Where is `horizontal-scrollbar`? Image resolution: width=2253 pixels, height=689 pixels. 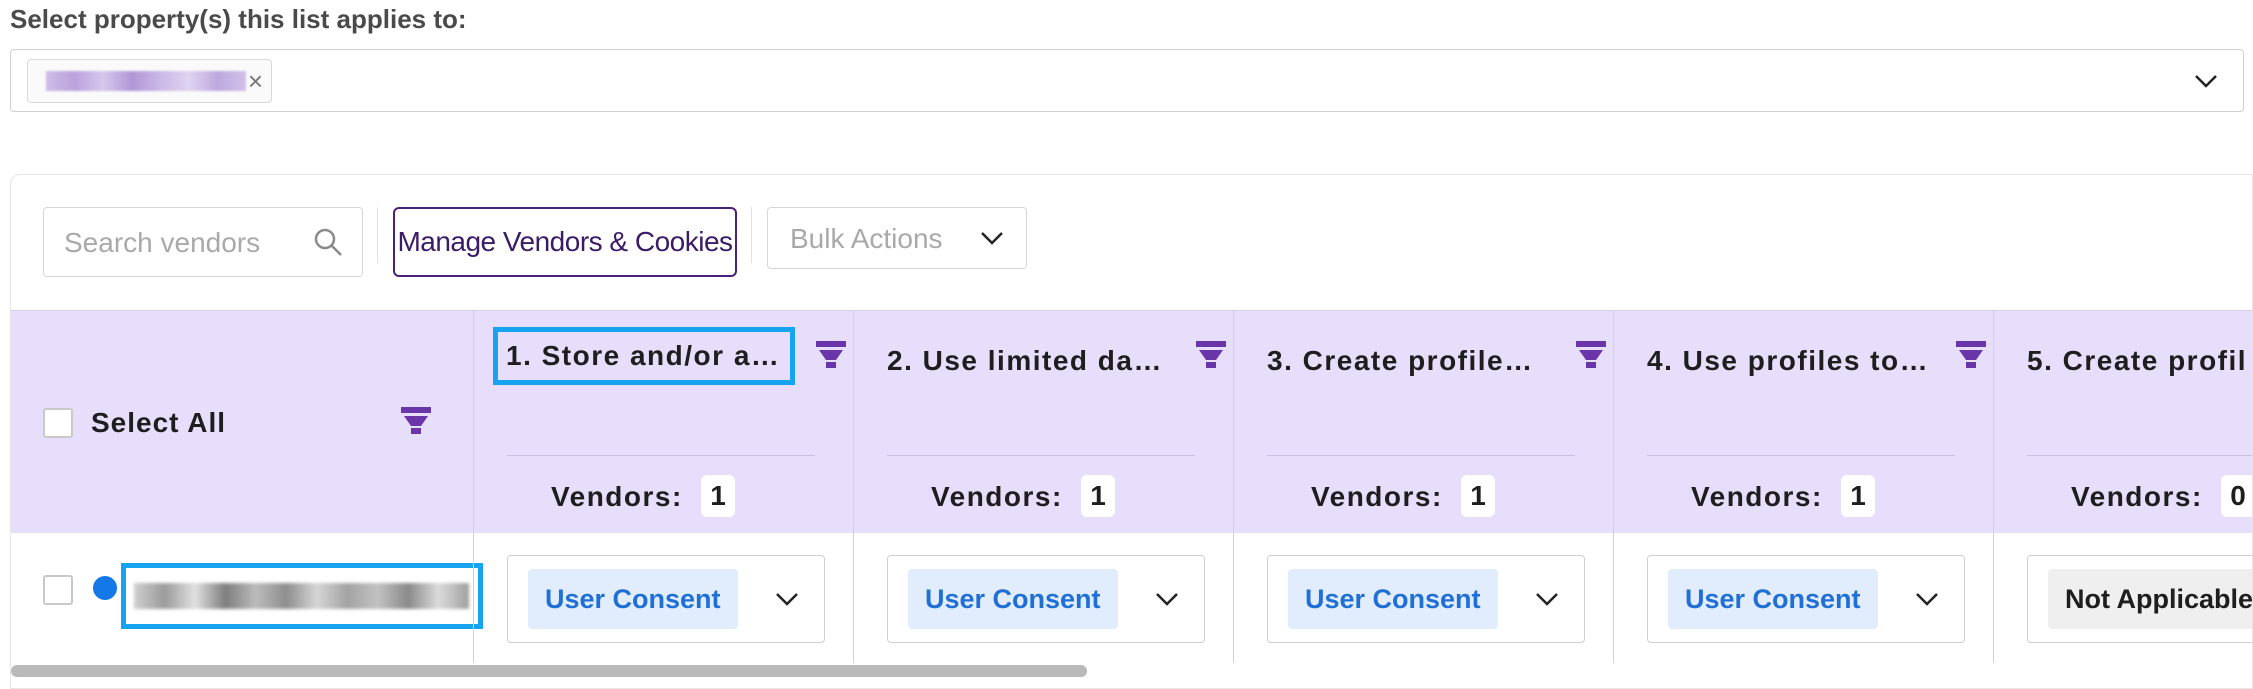
horizontal-scrollbar is located at coordinates (549, 671).